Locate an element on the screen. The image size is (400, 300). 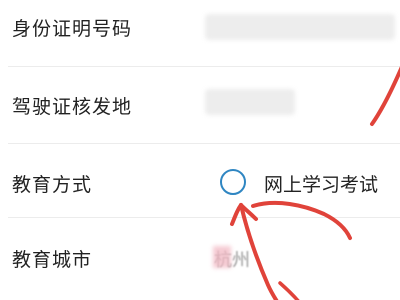
education-method-label: 教育方式 is located at coordinates (52, 185).